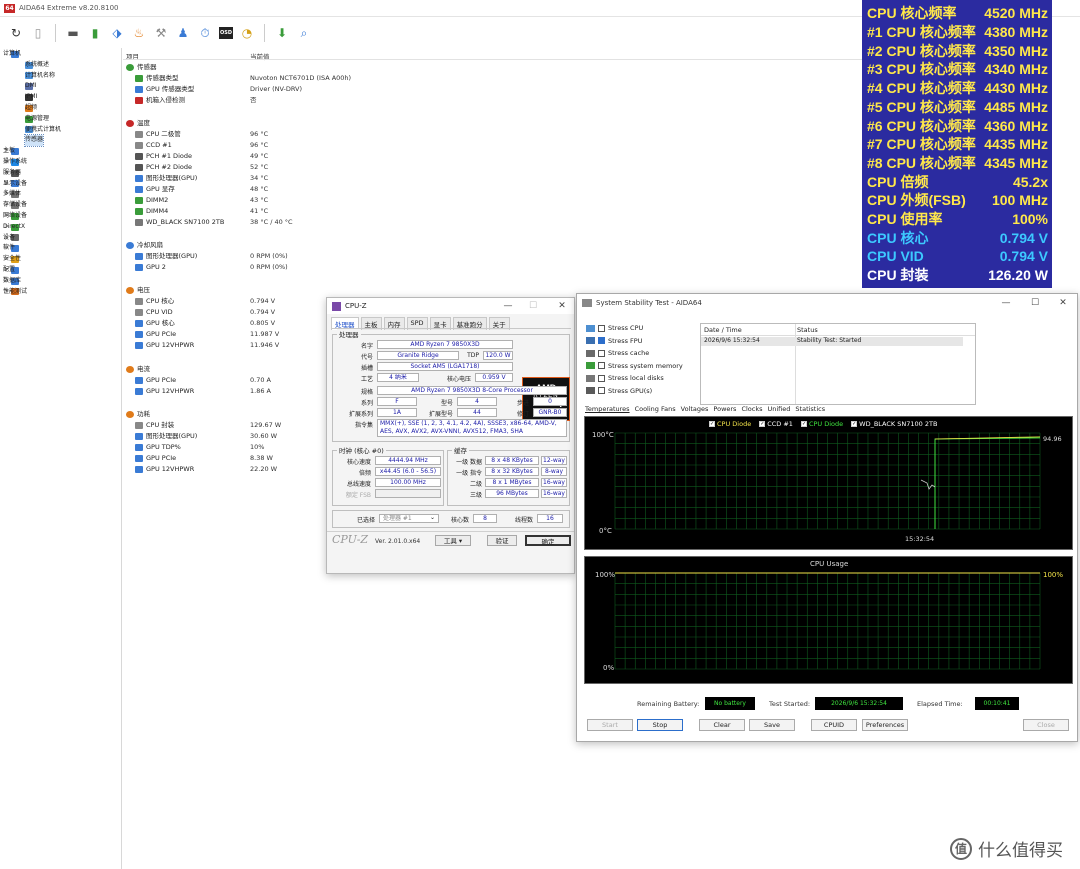 This screenshot has width=1080, height=869. Describe the element at coordinates (60, 194) in the screenshot. I see `tree-item: > 多媒体` at that location.